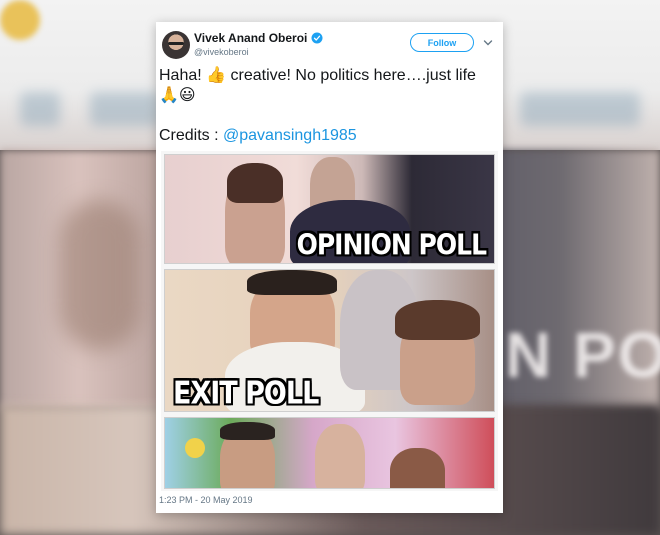 The height and width of the screenshot is (535, 660). I want to click on meme-caption-opinion-poll: OPINION POLL, so click(391, 244).